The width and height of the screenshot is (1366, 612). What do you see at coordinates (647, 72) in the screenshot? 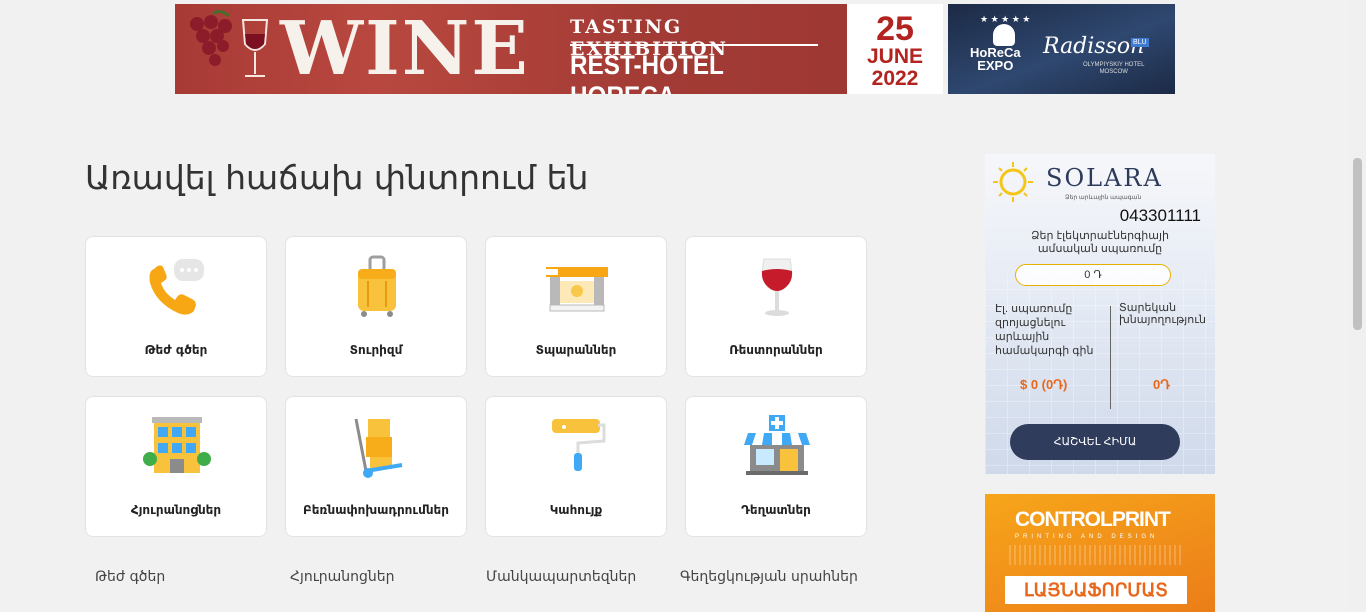
I see `banner-title: REST-HOTEL HORECA` at bounding box center [647, 72].